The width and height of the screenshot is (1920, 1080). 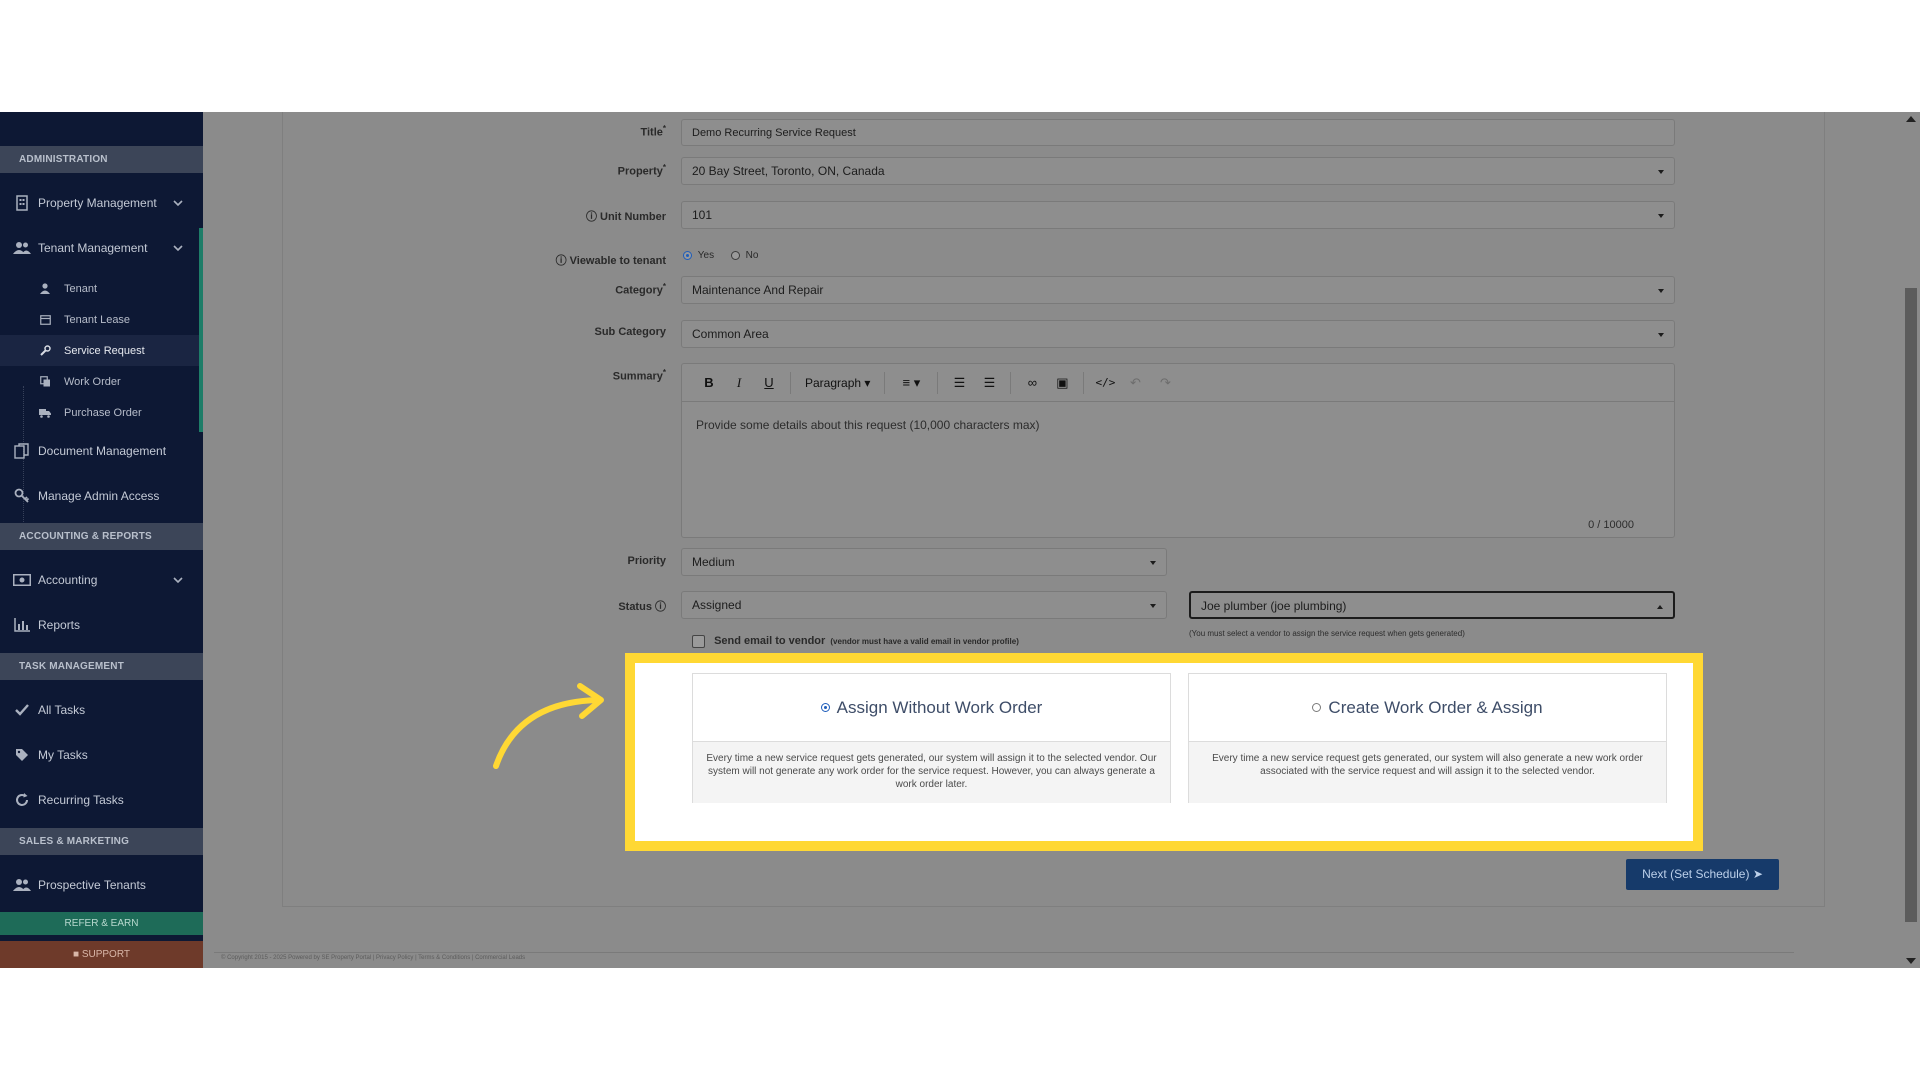 What do you see at coordinates (1178, 215) in the screenshot?
I see `unit-number-select: 101` at bounding box center [1178, 215].